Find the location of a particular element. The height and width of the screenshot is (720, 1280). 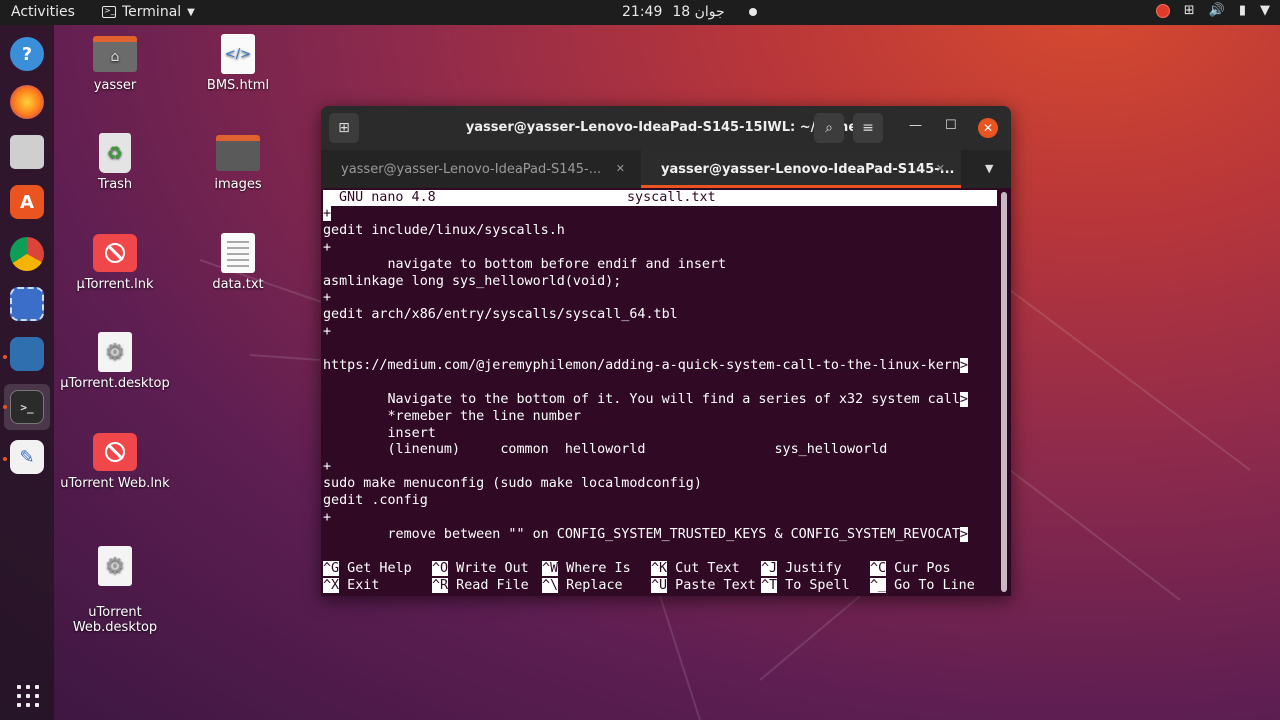

shortcut-label: Go To Line is located at coordinates (930, 585).